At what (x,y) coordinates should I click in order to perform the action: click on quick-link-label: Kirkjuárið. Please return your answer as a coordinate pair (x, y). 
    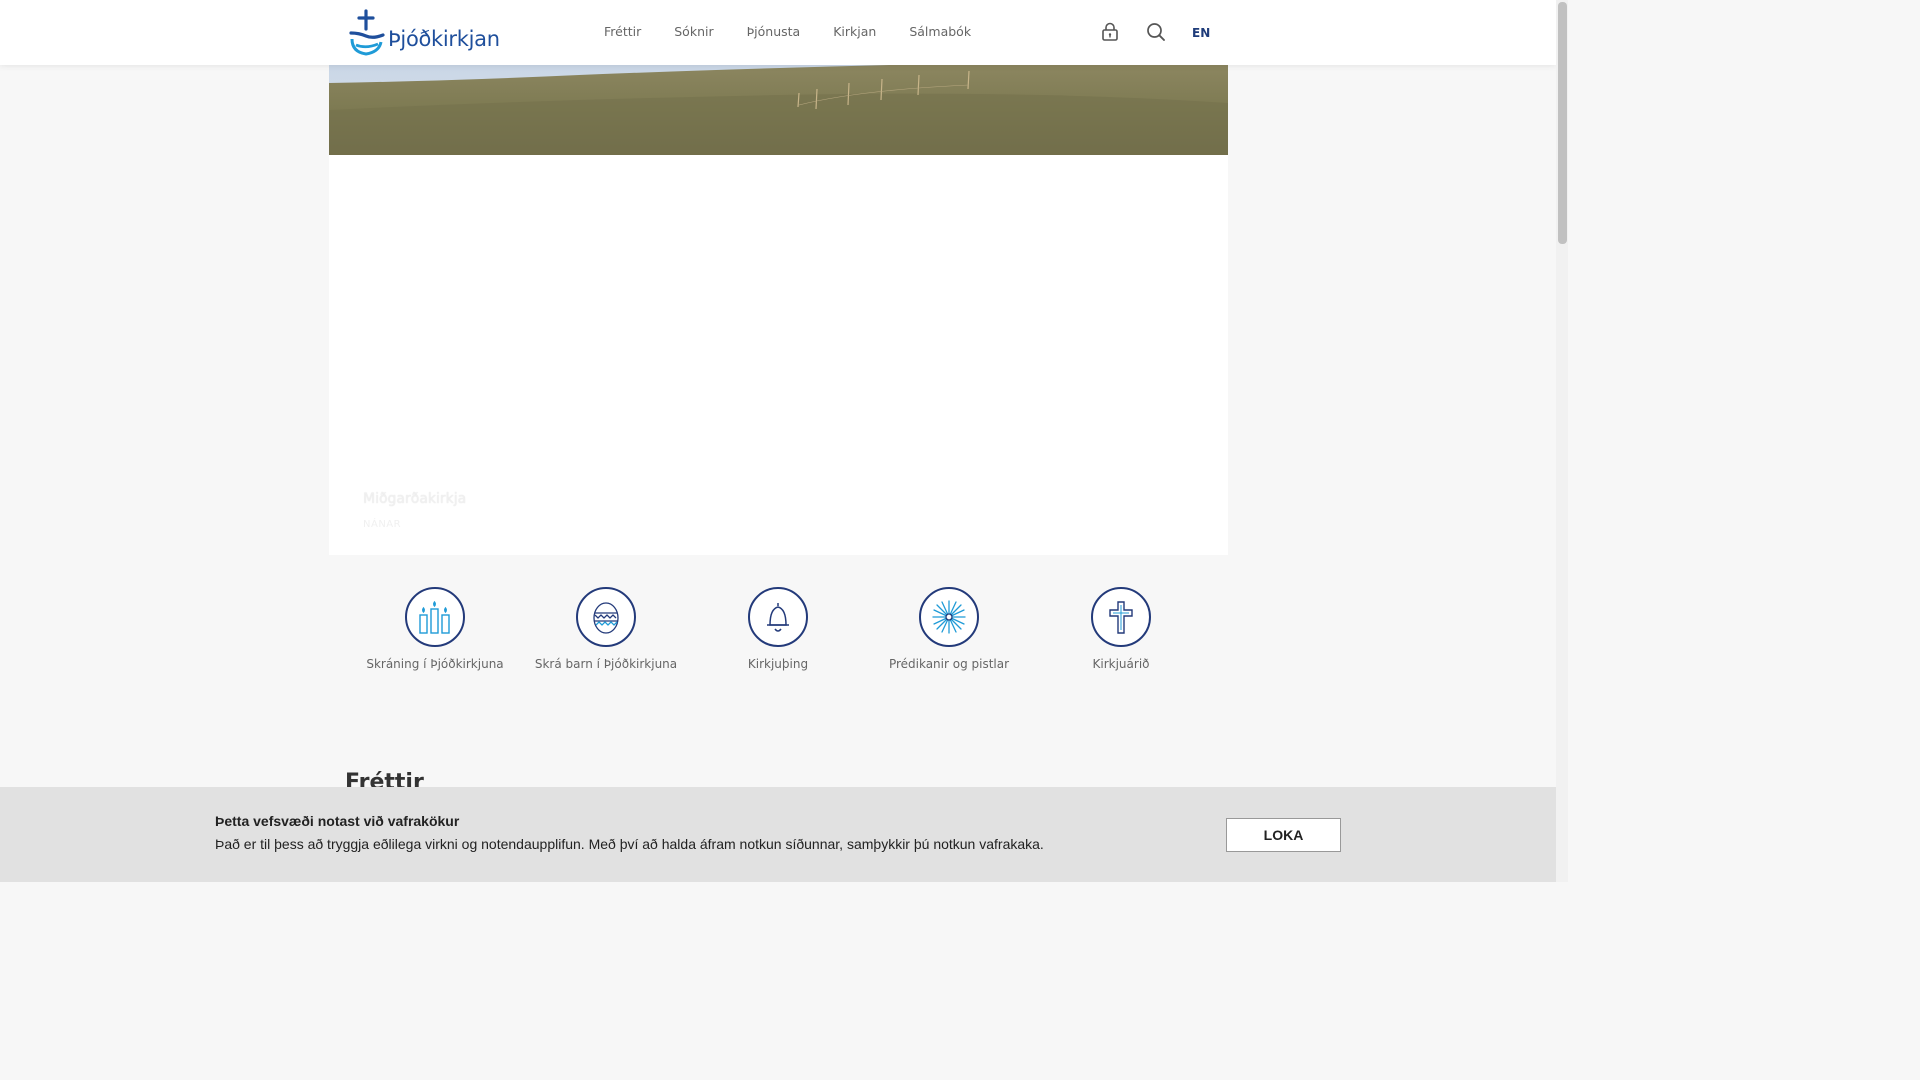
    Looking at the image, I should click on (1121, 664).